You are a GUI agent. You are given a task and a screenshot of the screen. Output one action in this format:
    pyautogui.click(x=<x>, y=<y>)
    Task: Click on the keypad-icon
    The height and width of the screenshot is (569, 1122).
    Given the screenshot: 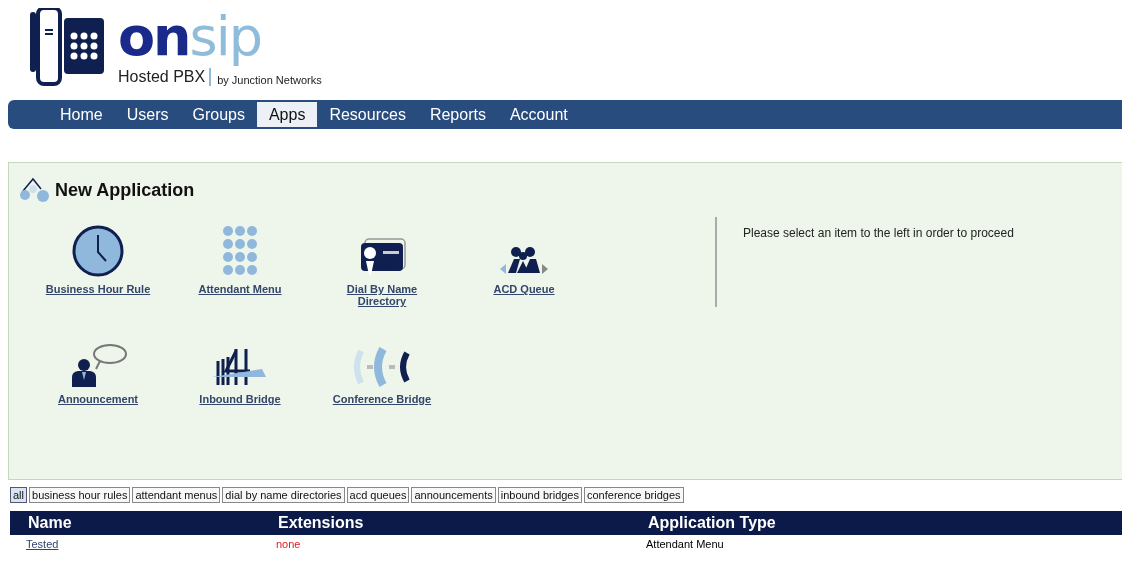 What is the action you would take?
    pyautogui.click(x=240, y=251)
    